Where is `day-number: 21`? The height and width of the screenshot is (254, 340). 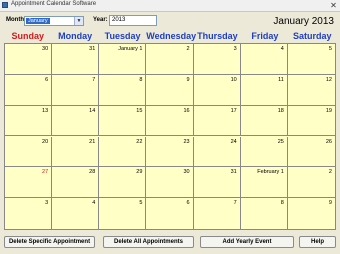 day-number: 21 is located at coordinates (92, 141).